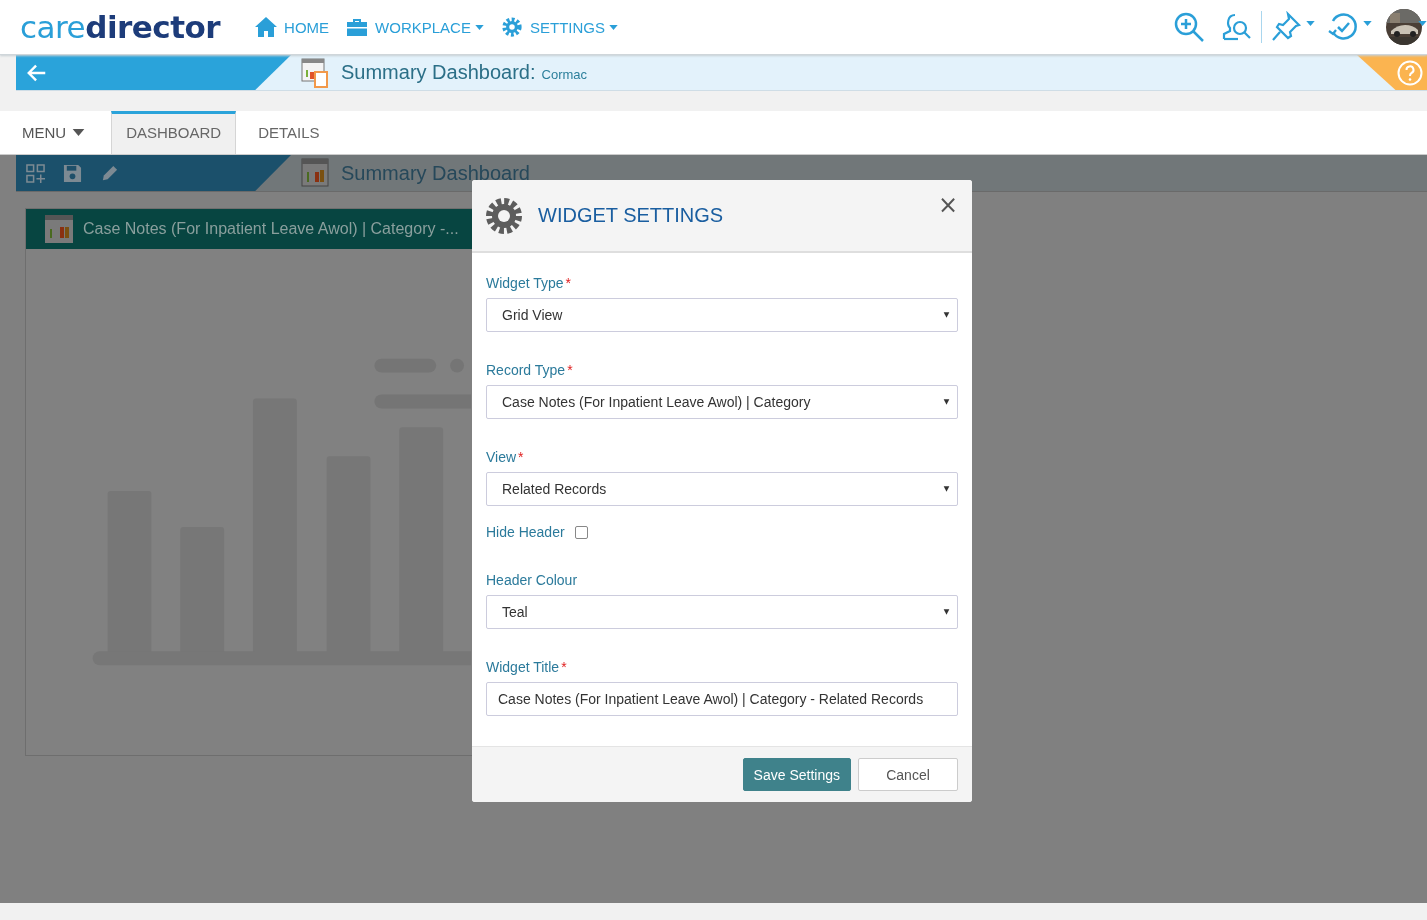 This screenshot has width=1427, height=920. What do you see at coordinates (501, 457) in the screenshot?
I see `field-label: View` at bounding box center [501, 457].